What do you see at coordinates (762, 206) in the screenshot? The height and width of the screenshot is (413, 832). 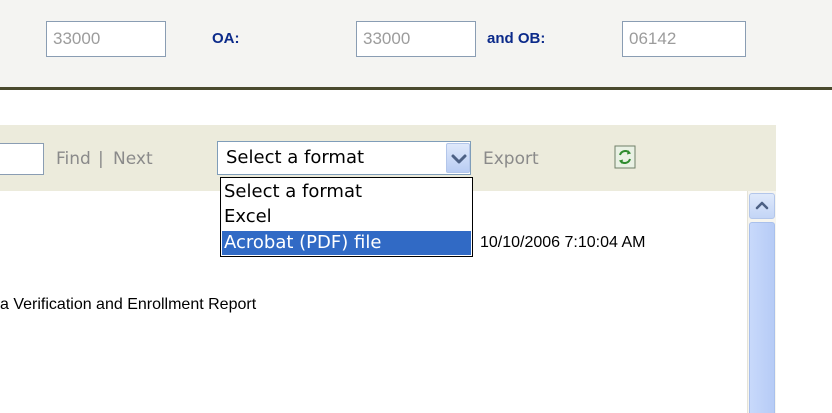 I see `chevron-up-icon` at bounding box center [762, 206].